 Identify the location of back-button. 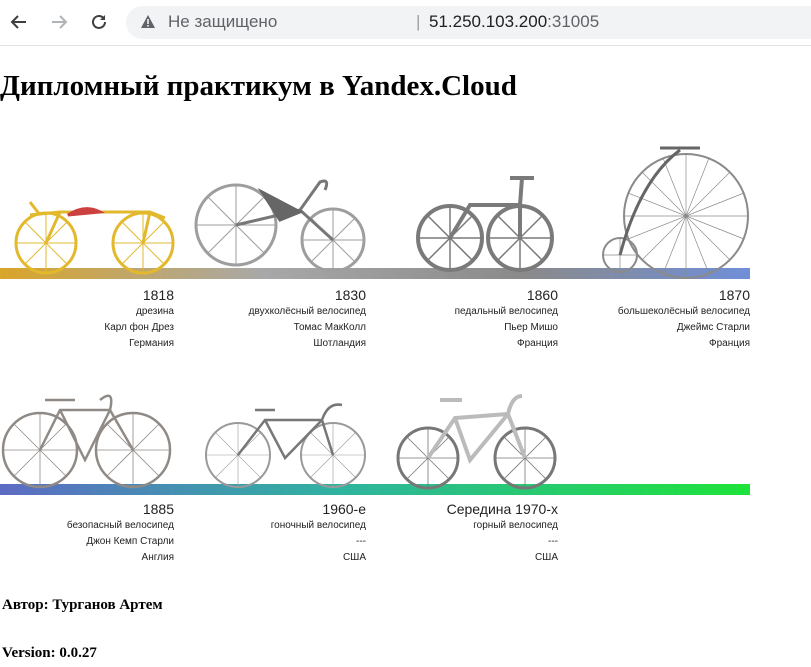
(19, 22).